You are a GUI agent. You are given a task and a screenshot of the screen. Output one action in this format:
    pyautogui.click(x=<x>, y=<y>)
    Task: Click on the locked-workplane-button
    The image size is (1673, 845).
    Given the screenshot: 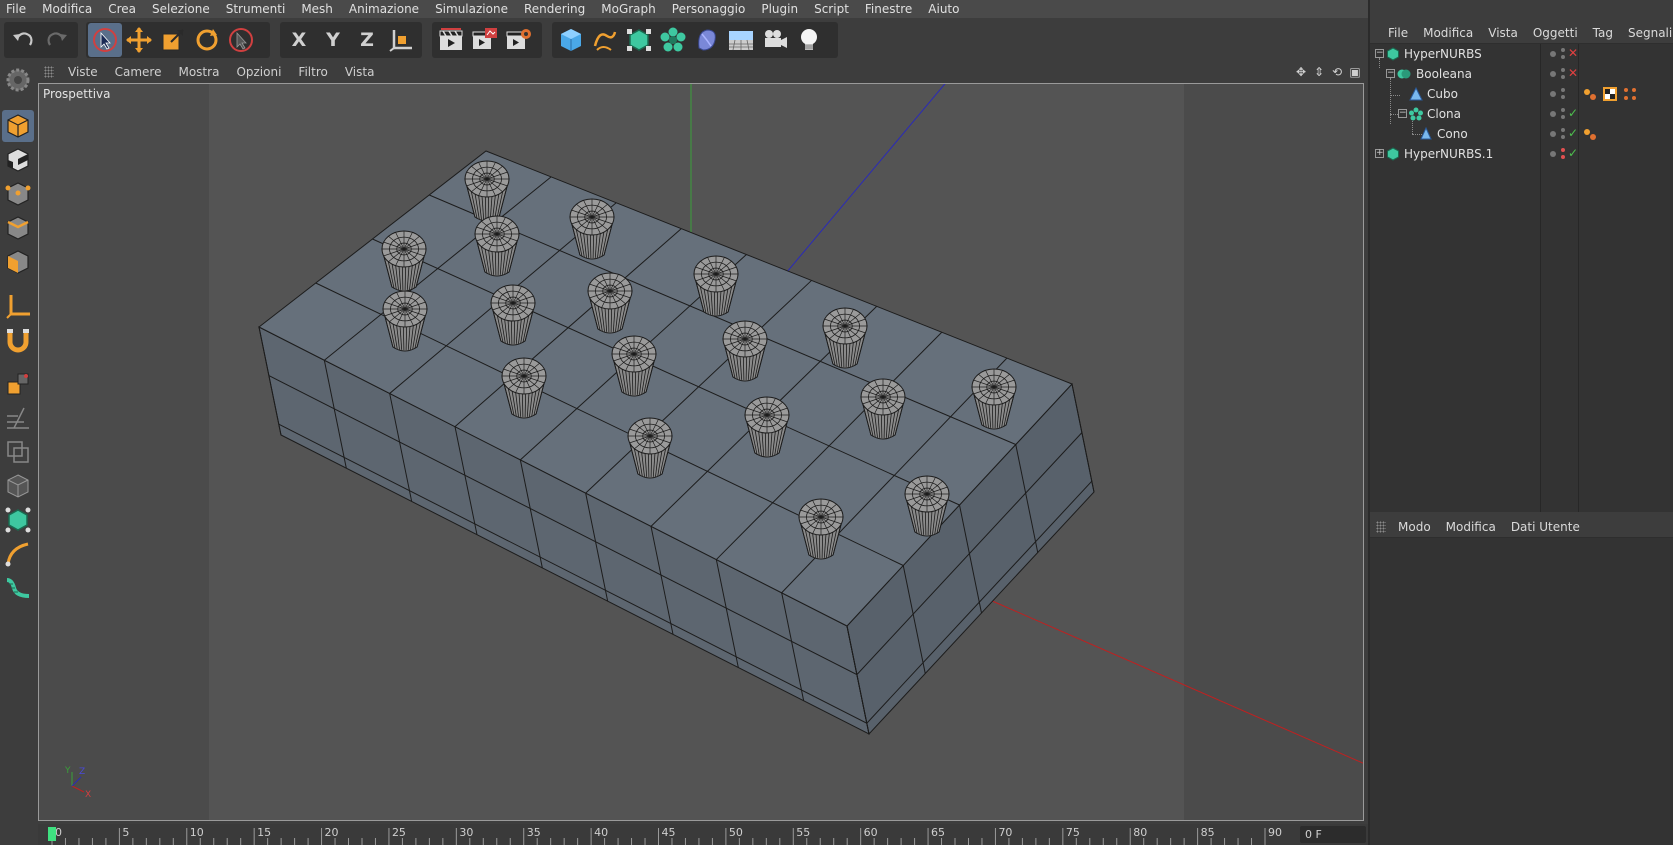 What is the action you would take?
    pyautogui.click(x=18, y=418)
    